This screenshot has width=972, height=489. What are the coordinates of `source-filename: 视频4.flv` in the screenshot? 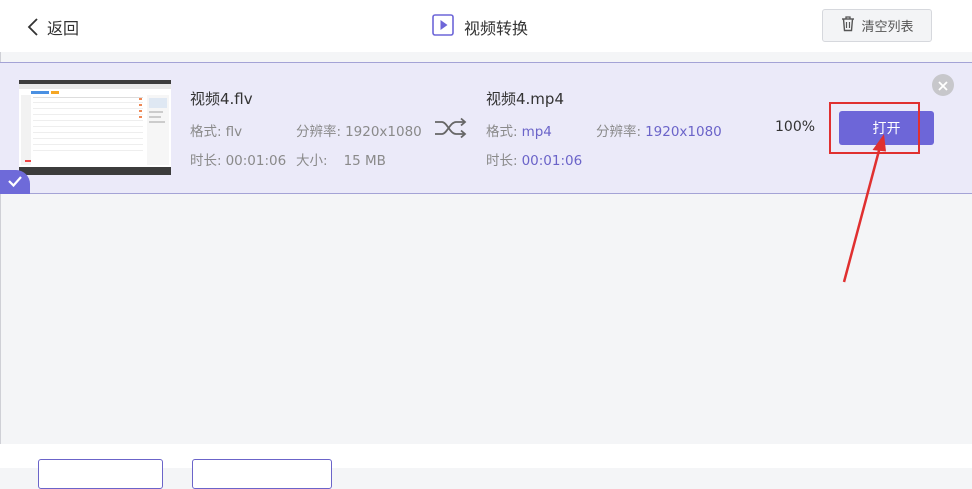 It's located at (221, 99).